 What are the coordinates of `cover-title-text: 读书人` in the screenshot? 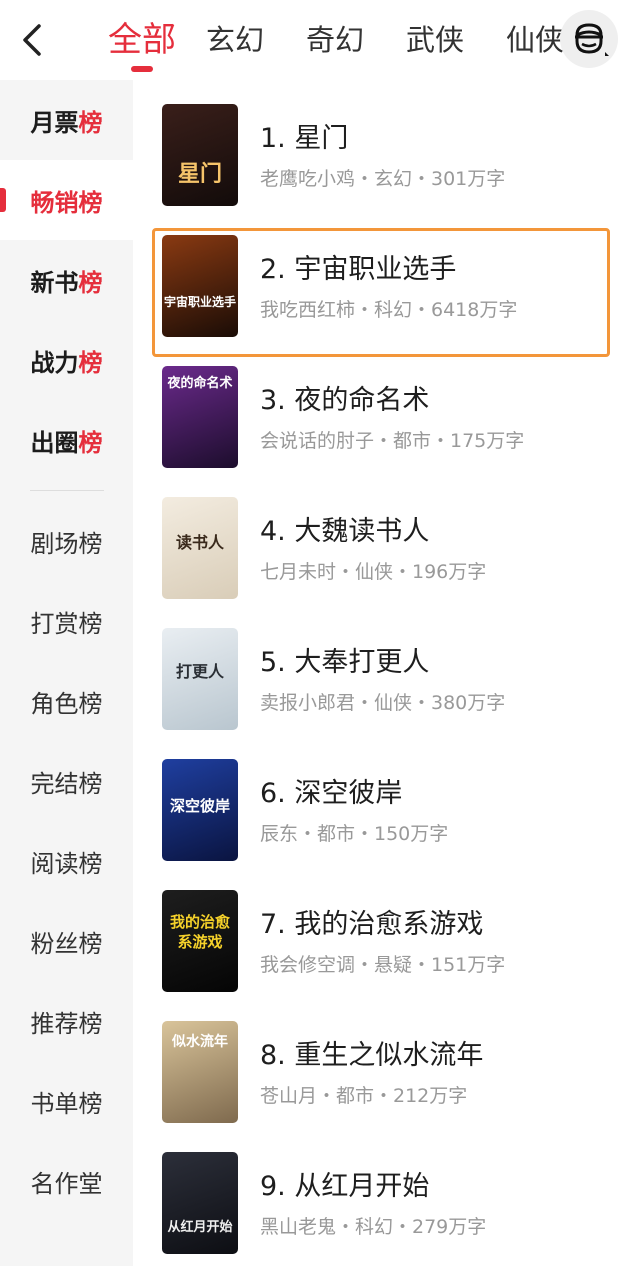 It's located at (199, 542).